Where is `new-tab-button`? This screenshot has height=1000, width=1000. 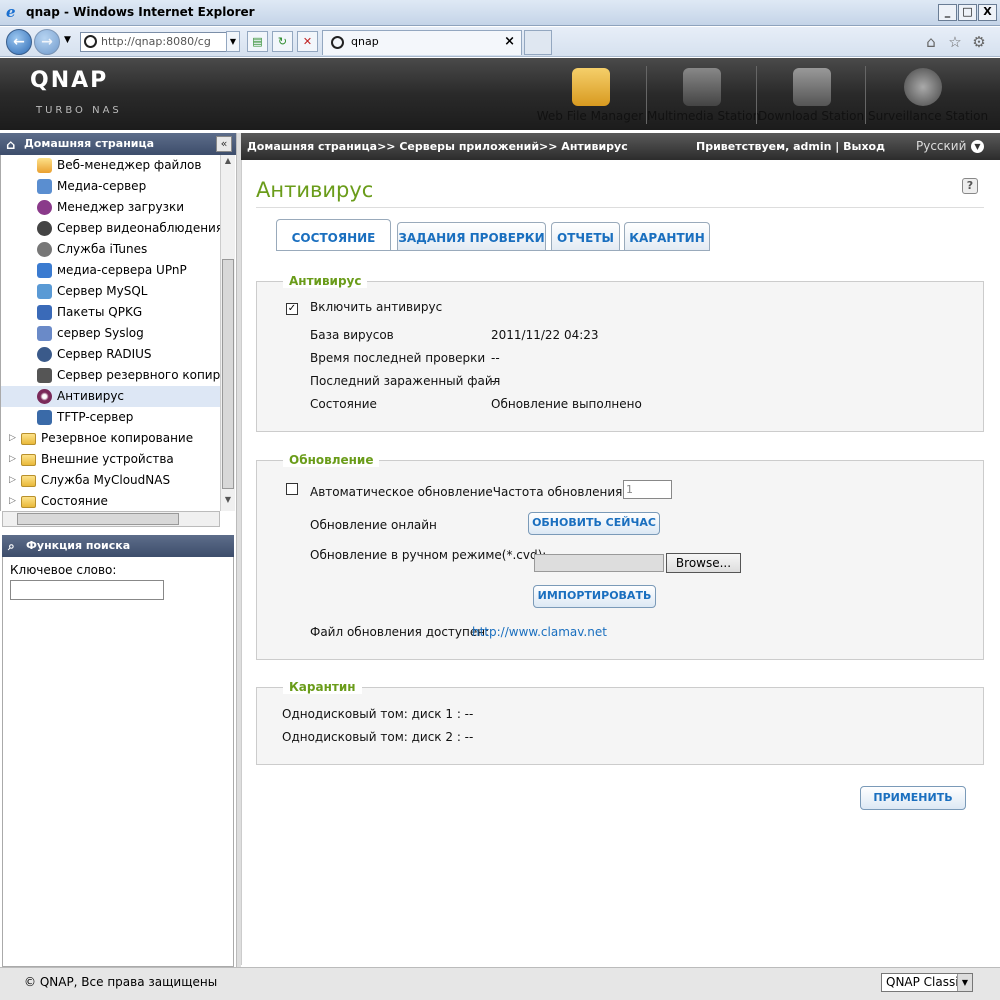 new-tab-button is located at coordinates (538, 42).